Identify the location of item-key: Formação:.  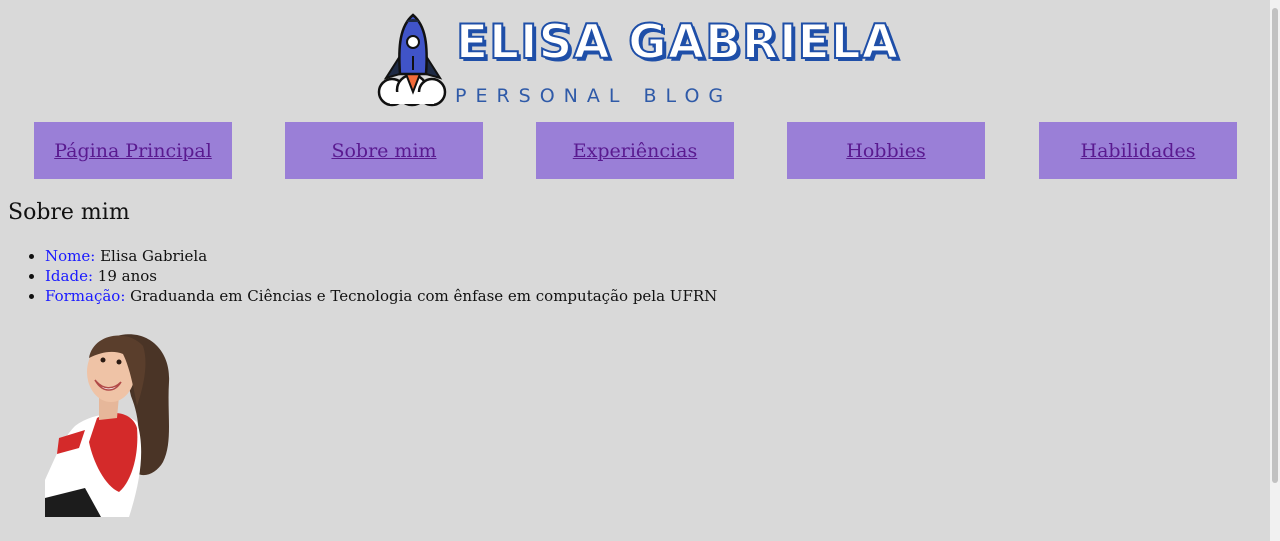
(85, 296).